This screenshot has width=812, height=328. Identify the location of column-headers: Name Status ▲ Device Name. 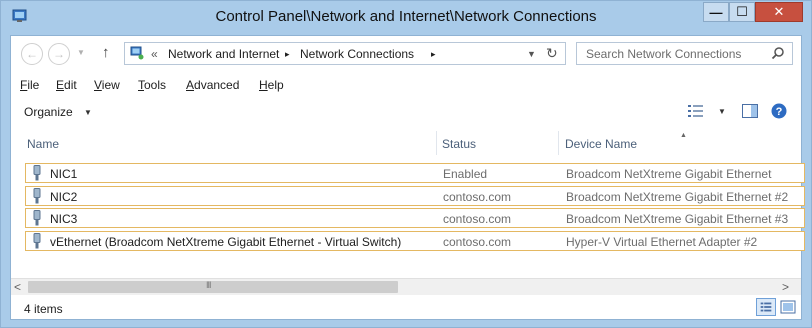
(406, 143).